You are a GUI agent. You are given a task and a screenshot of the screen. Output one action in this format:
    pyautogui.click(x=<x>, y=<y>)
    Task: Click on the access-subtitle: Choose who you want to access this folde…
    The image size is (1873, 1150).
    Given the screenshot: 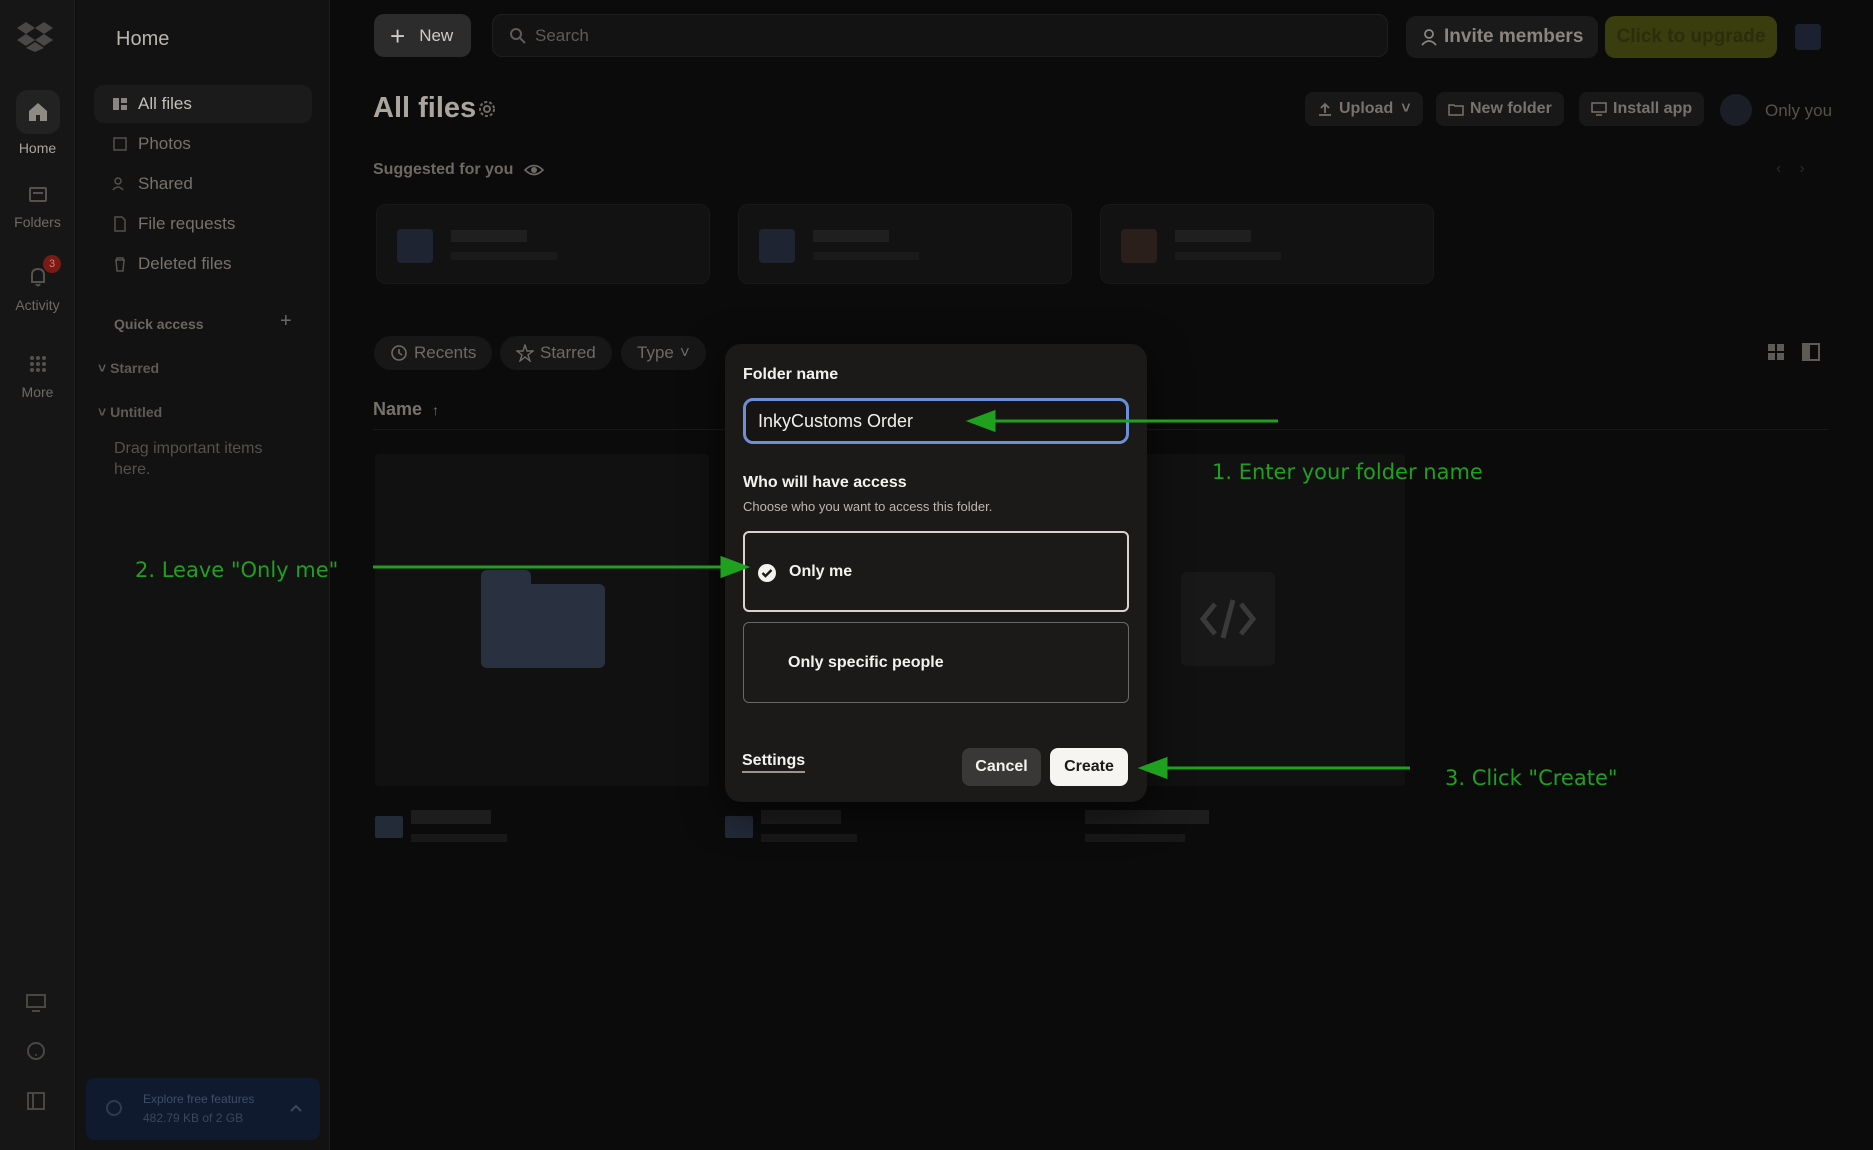 What is the action you would take?
    pyautogui.click(x=868, y=506)
    